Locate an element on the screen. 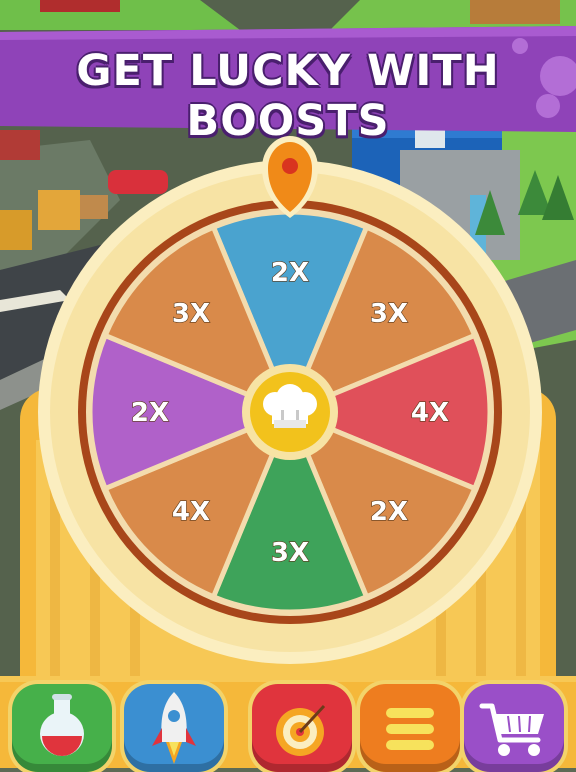  shop-button is located at coordinates (514, 728).